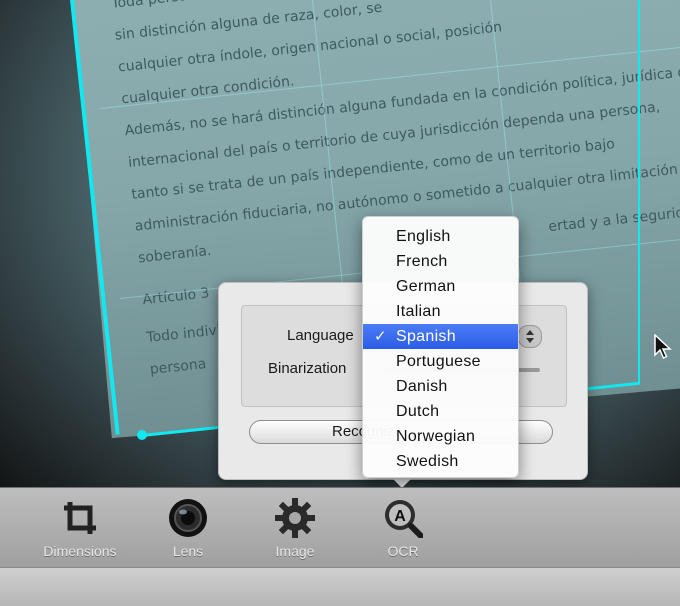 This screenshot has height=606, width=680. Describe the element at coordinates (440, 411) in the screenshot. I see `language-option-dutch: Dutch` at that location.